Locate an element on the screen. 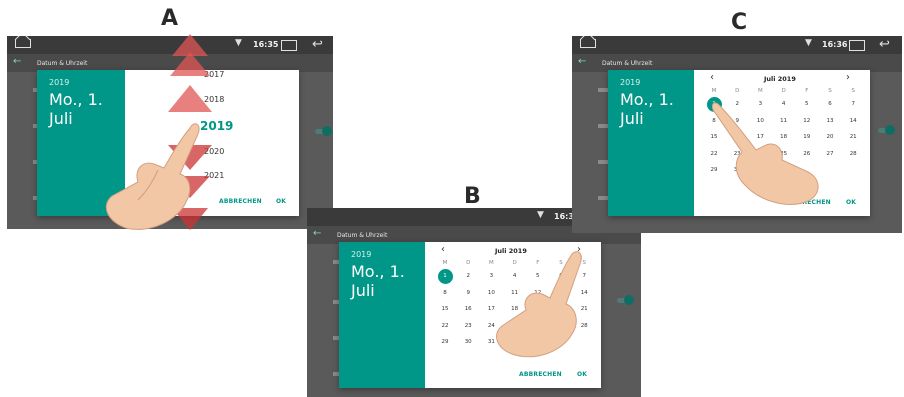 Image resolution: width=904 pixels, height=397 pixels. calendar-day: 20 is located at coordinates (830, 137).